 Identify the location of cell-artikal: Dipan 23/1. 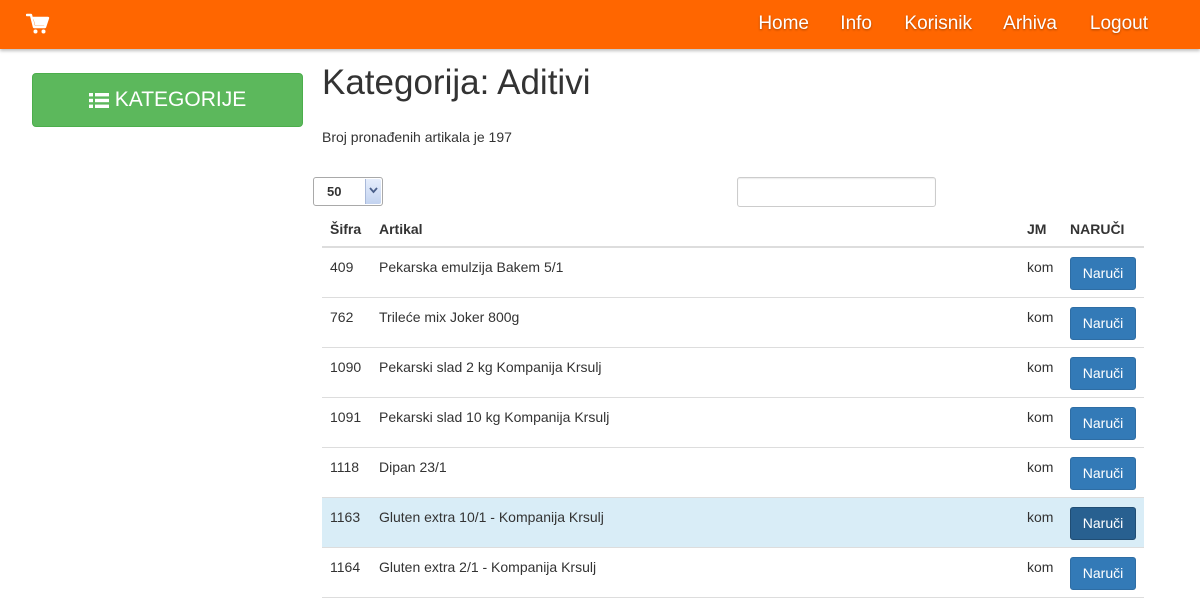
(413, 467).